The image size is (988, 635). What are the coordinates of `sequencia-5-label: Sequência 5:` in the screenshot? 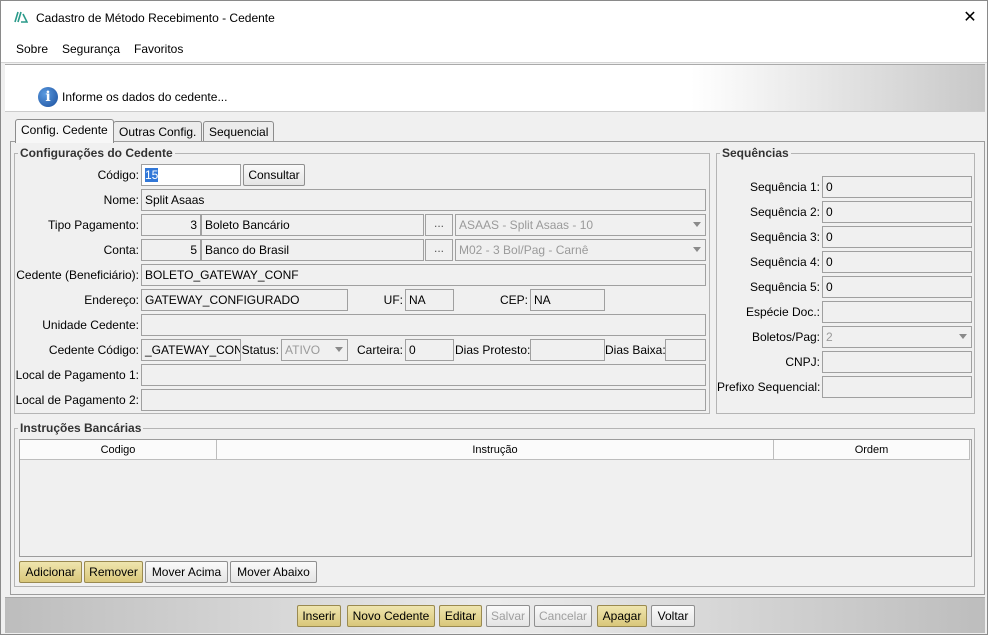 It's located at (784, 287).